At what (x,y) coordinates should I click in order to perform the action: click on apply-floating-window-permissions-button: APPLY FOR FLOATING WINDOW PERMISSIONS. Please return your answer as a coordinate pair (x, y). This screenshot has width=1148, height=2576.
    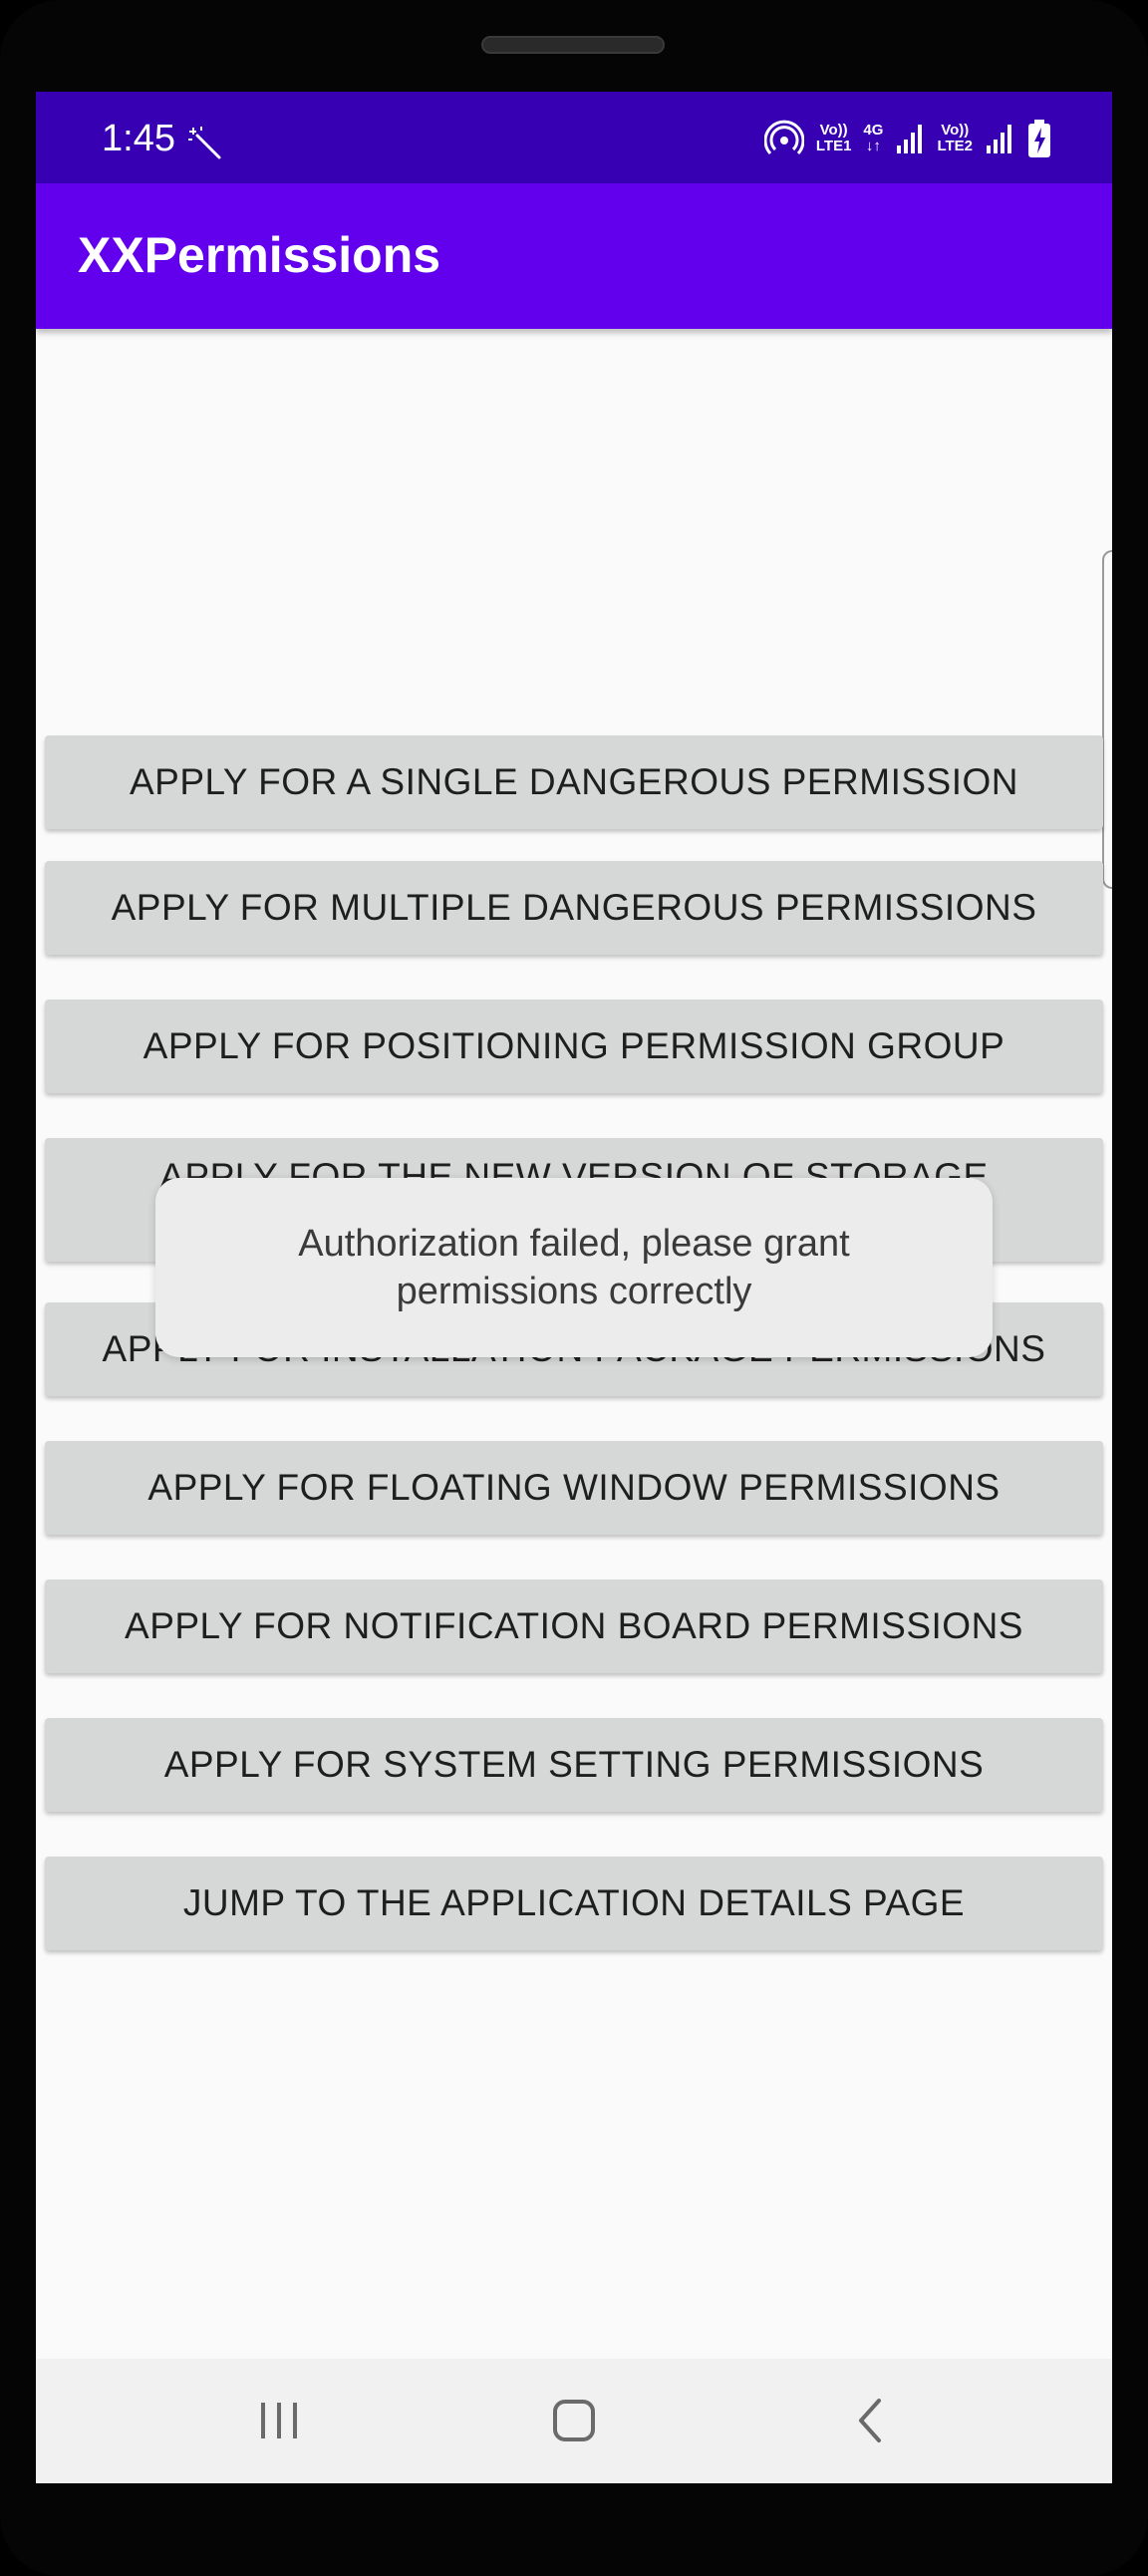
    Looking at the image, I should click on (574, 1488).